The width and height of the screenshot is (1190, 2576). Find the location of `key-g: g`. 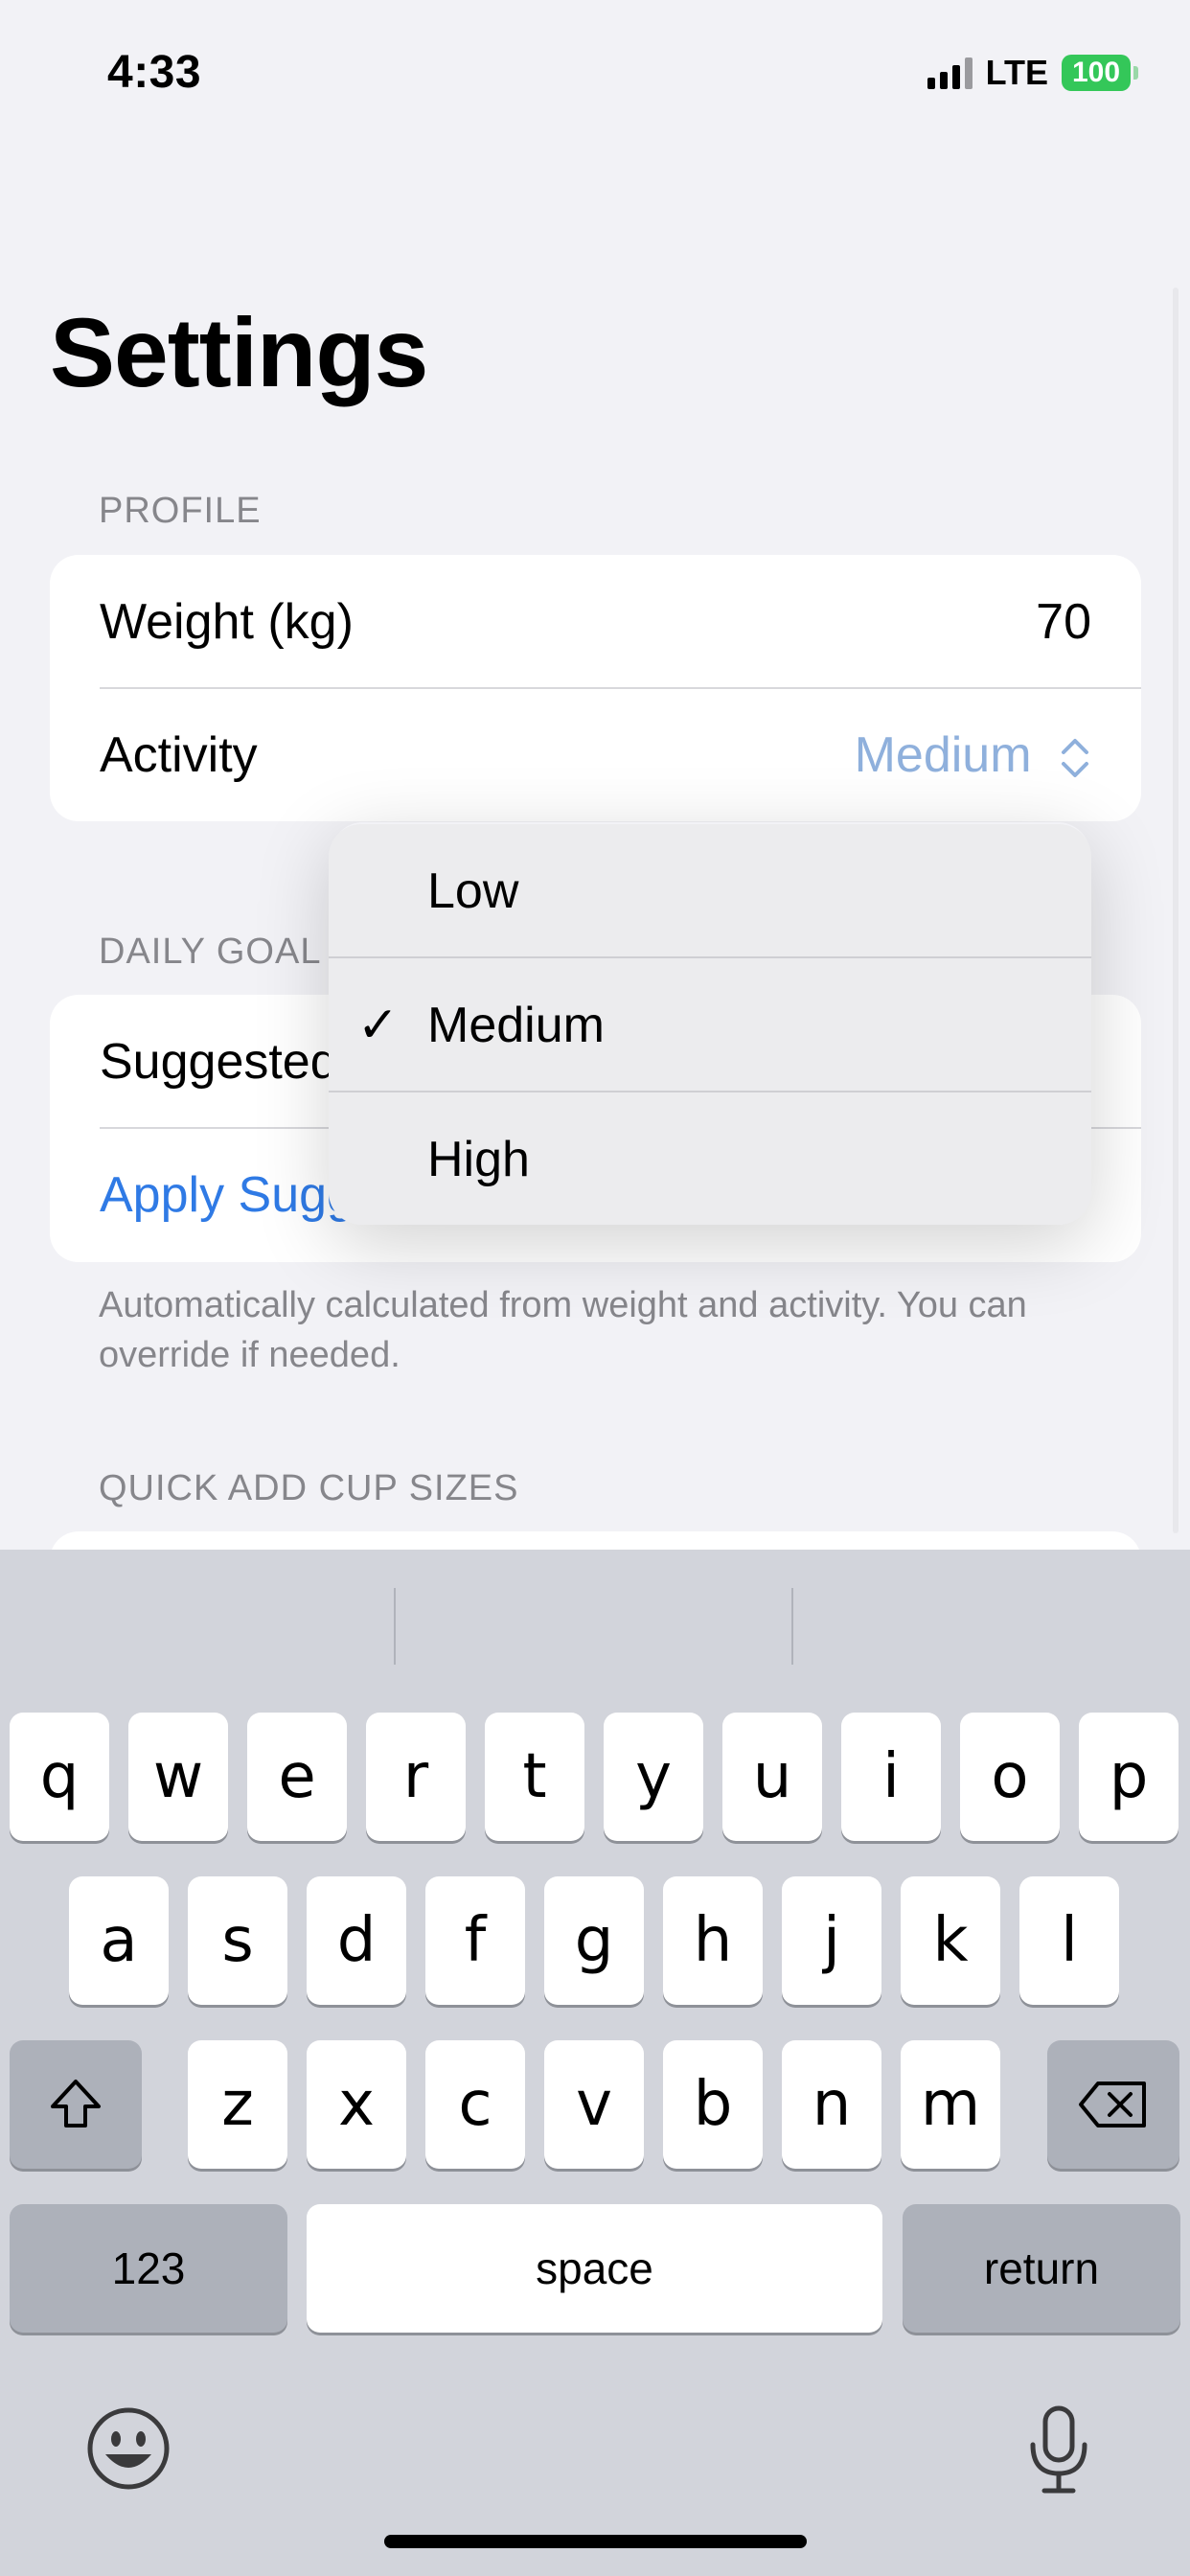

key-g: g is located at coordinates (594, 1940).